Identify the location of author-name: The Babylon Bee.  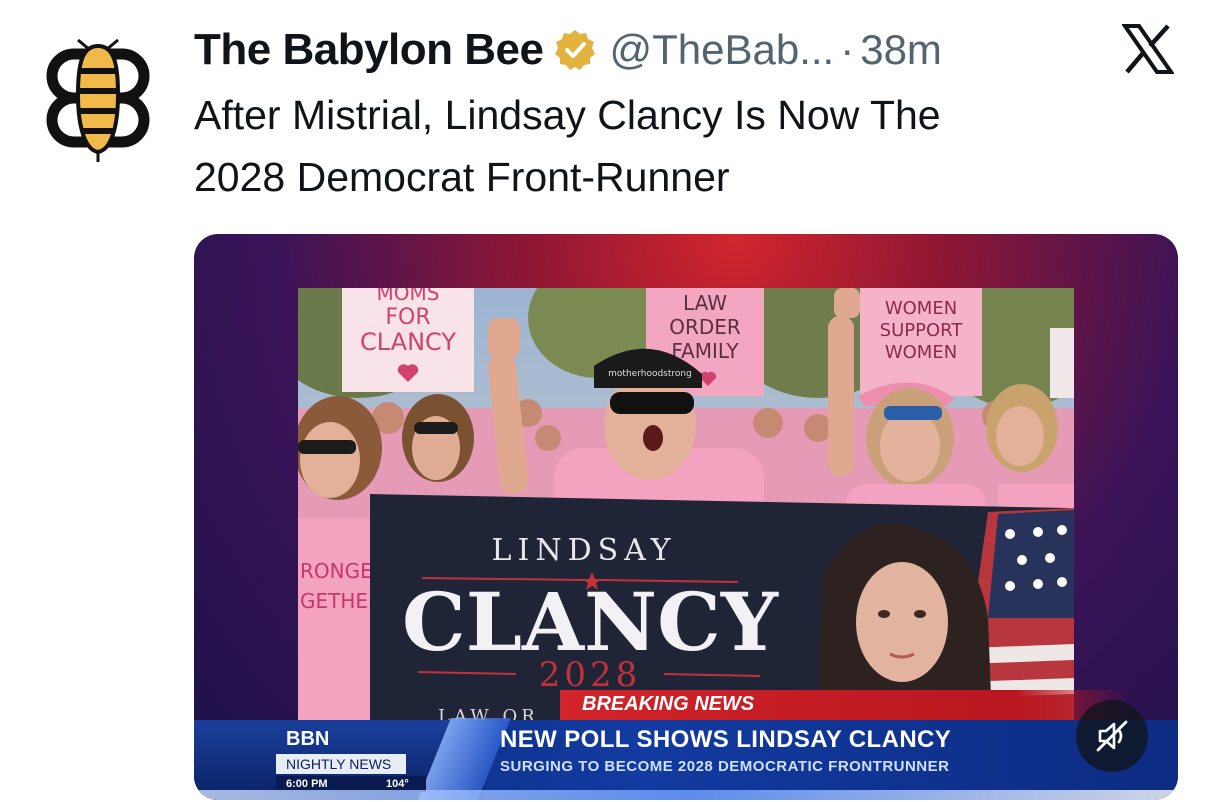
(369, 50).